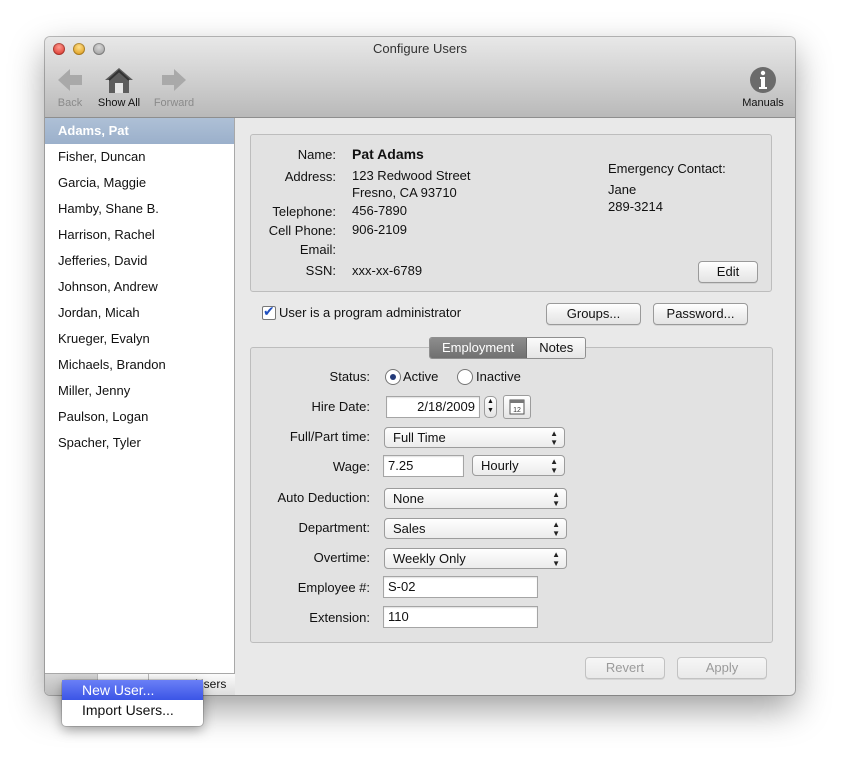 The image size is (845, 763). Describe the element at coordinates (139, 261) in the screenshot. I see `user-list-item: Jefferies, David` at that location.